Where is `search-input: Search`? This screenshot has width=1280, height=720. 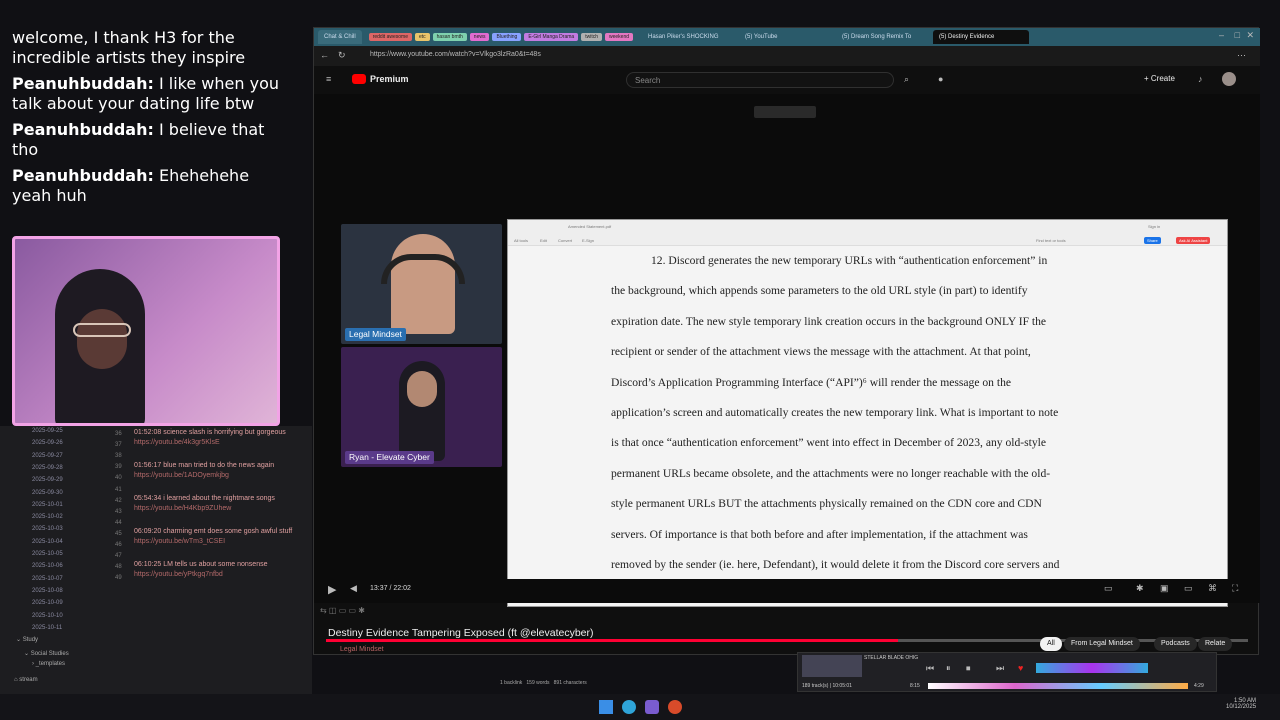 search-input: Search is located at coordinates (760, 80).